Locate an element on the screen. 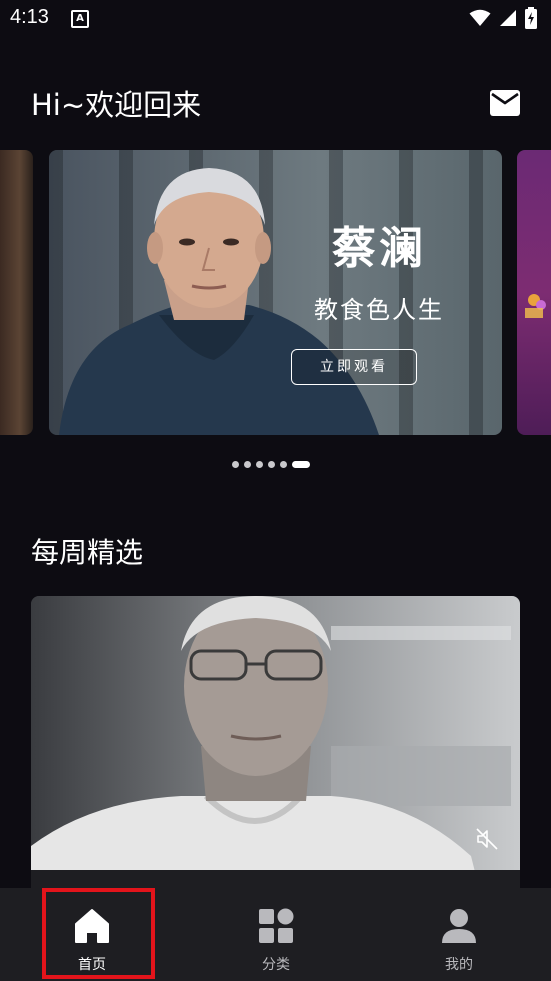 This screenshot has width=551, height=981. carousel-prev-banner is located at coordinates (16, 292).